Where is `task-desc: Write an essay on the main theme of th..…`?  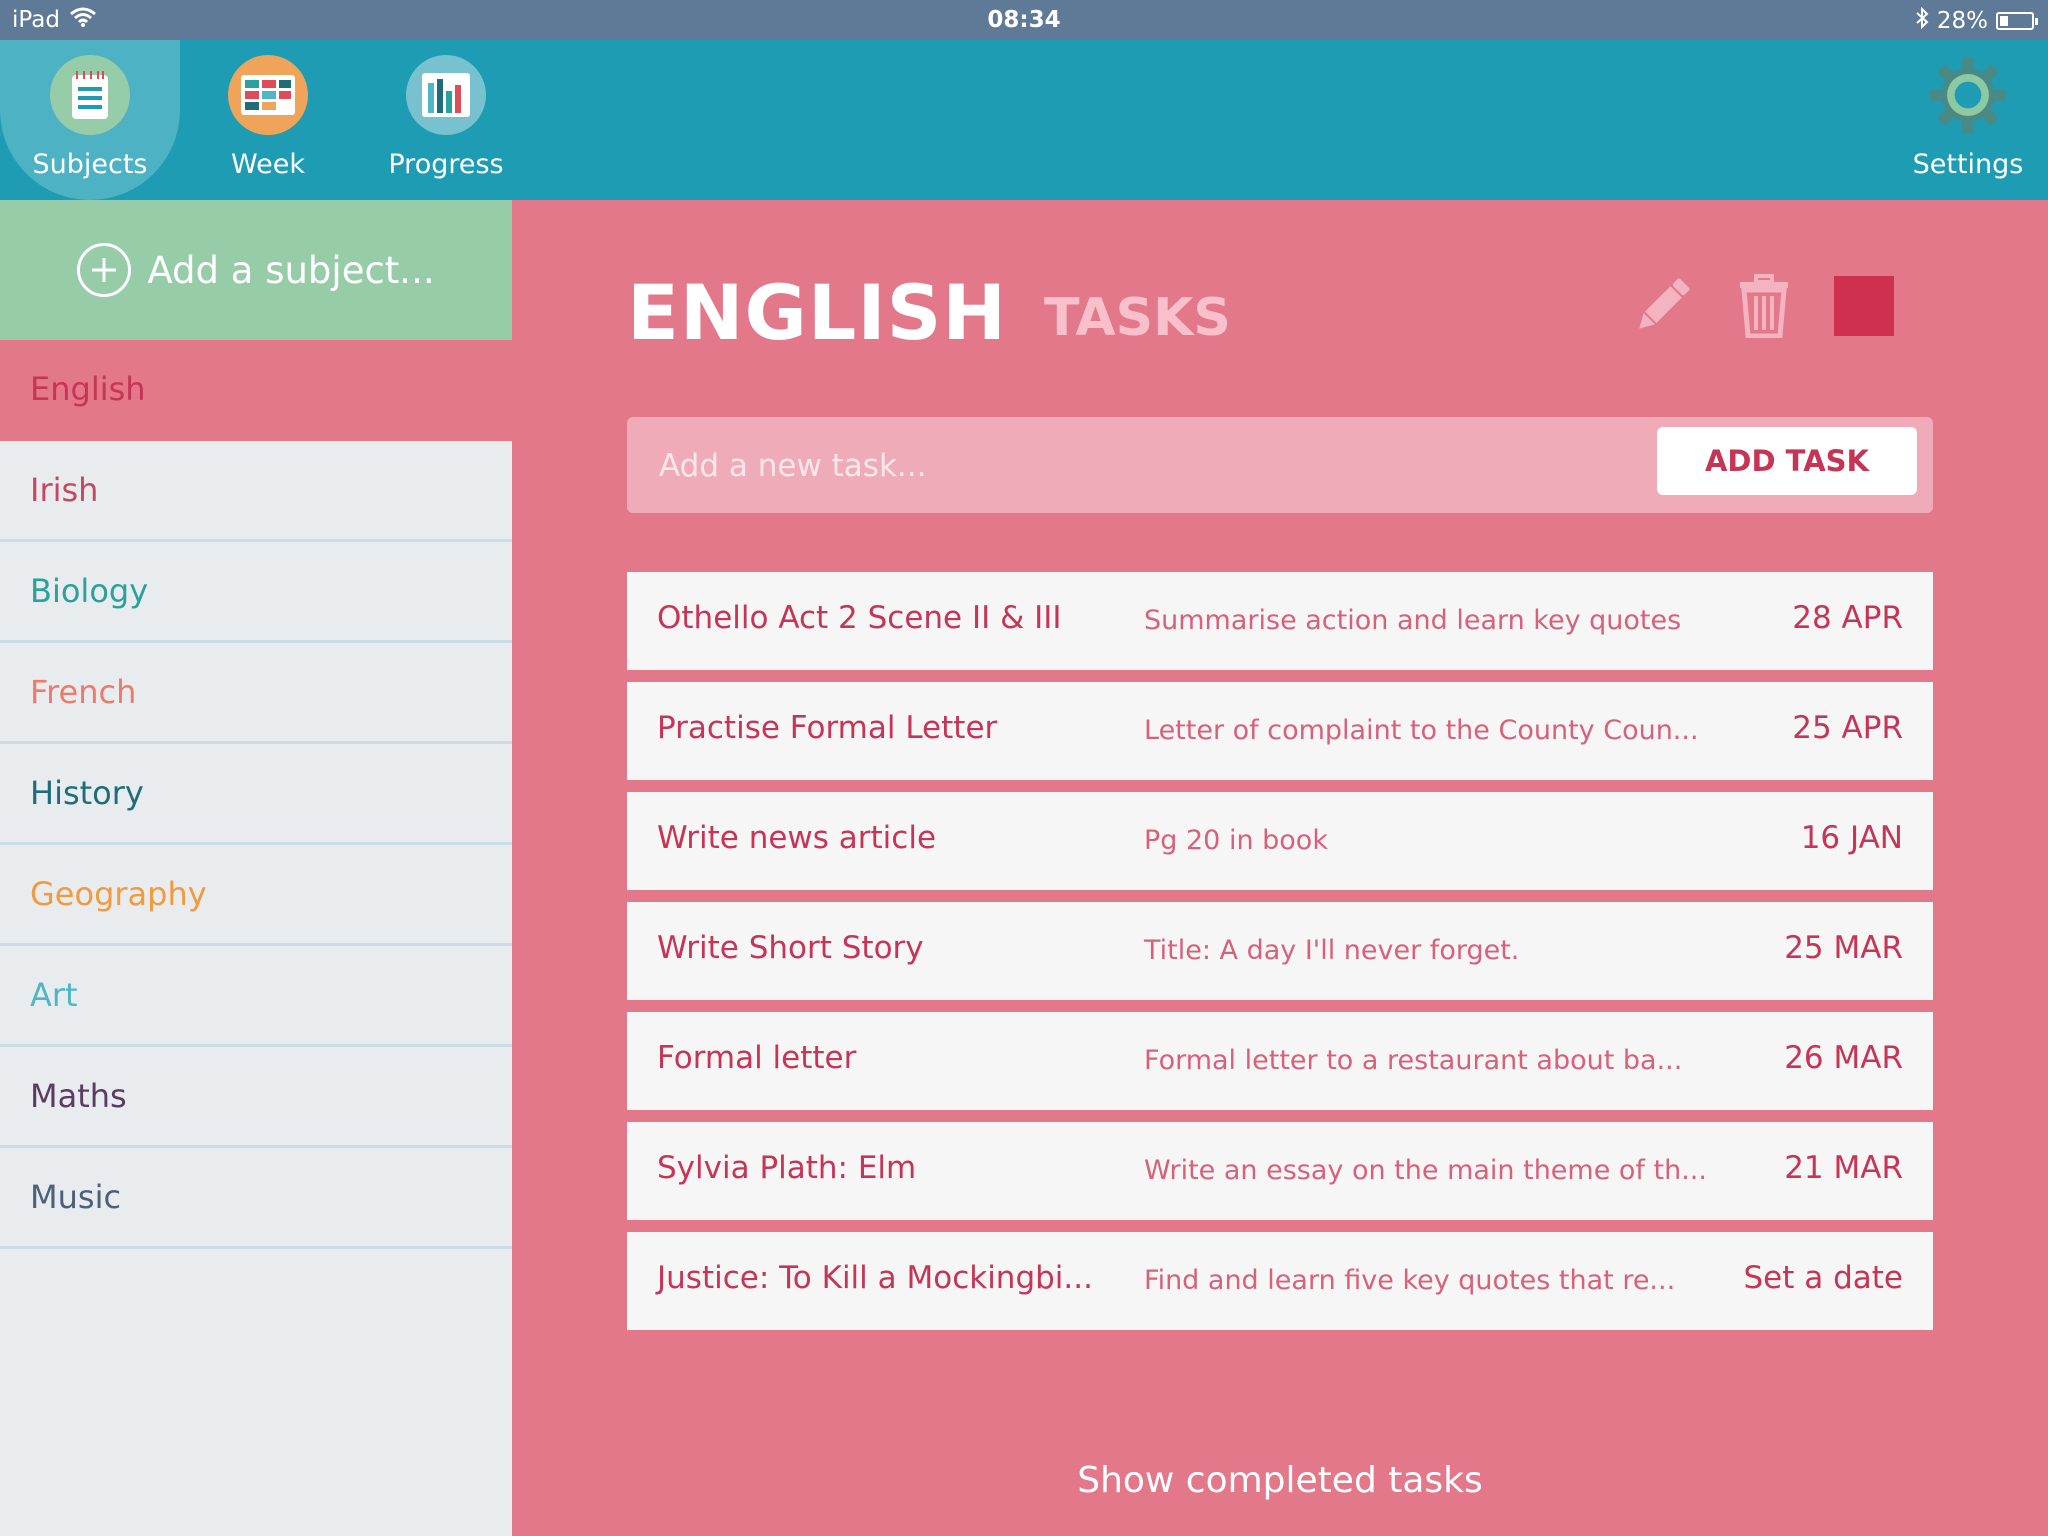
task-desc: Write an essay on the main theme of th..… is located at coordinates (1425, 1170).